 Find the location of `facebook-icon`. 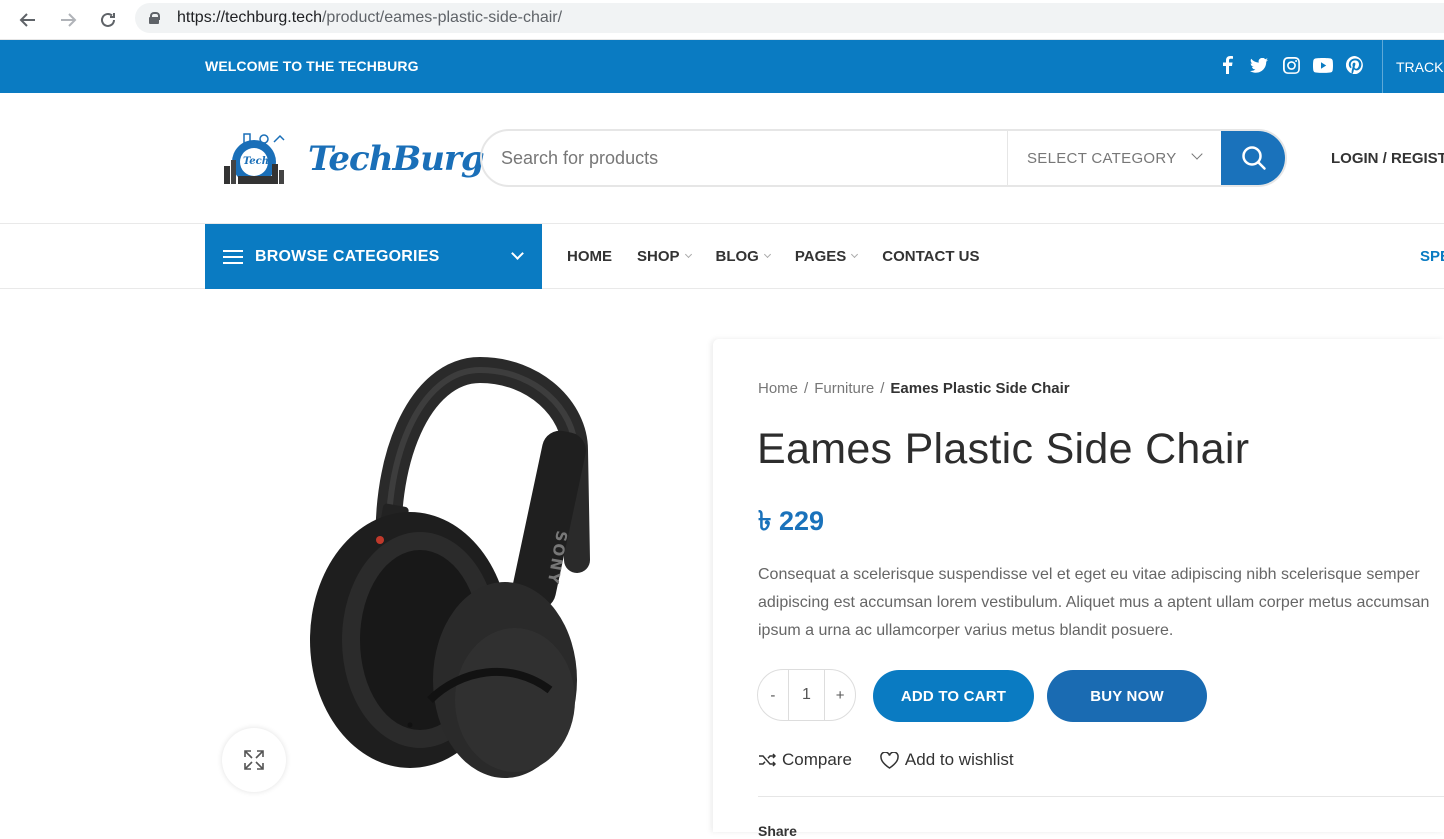

facebook-icon is located at coordinates (1227, 65).